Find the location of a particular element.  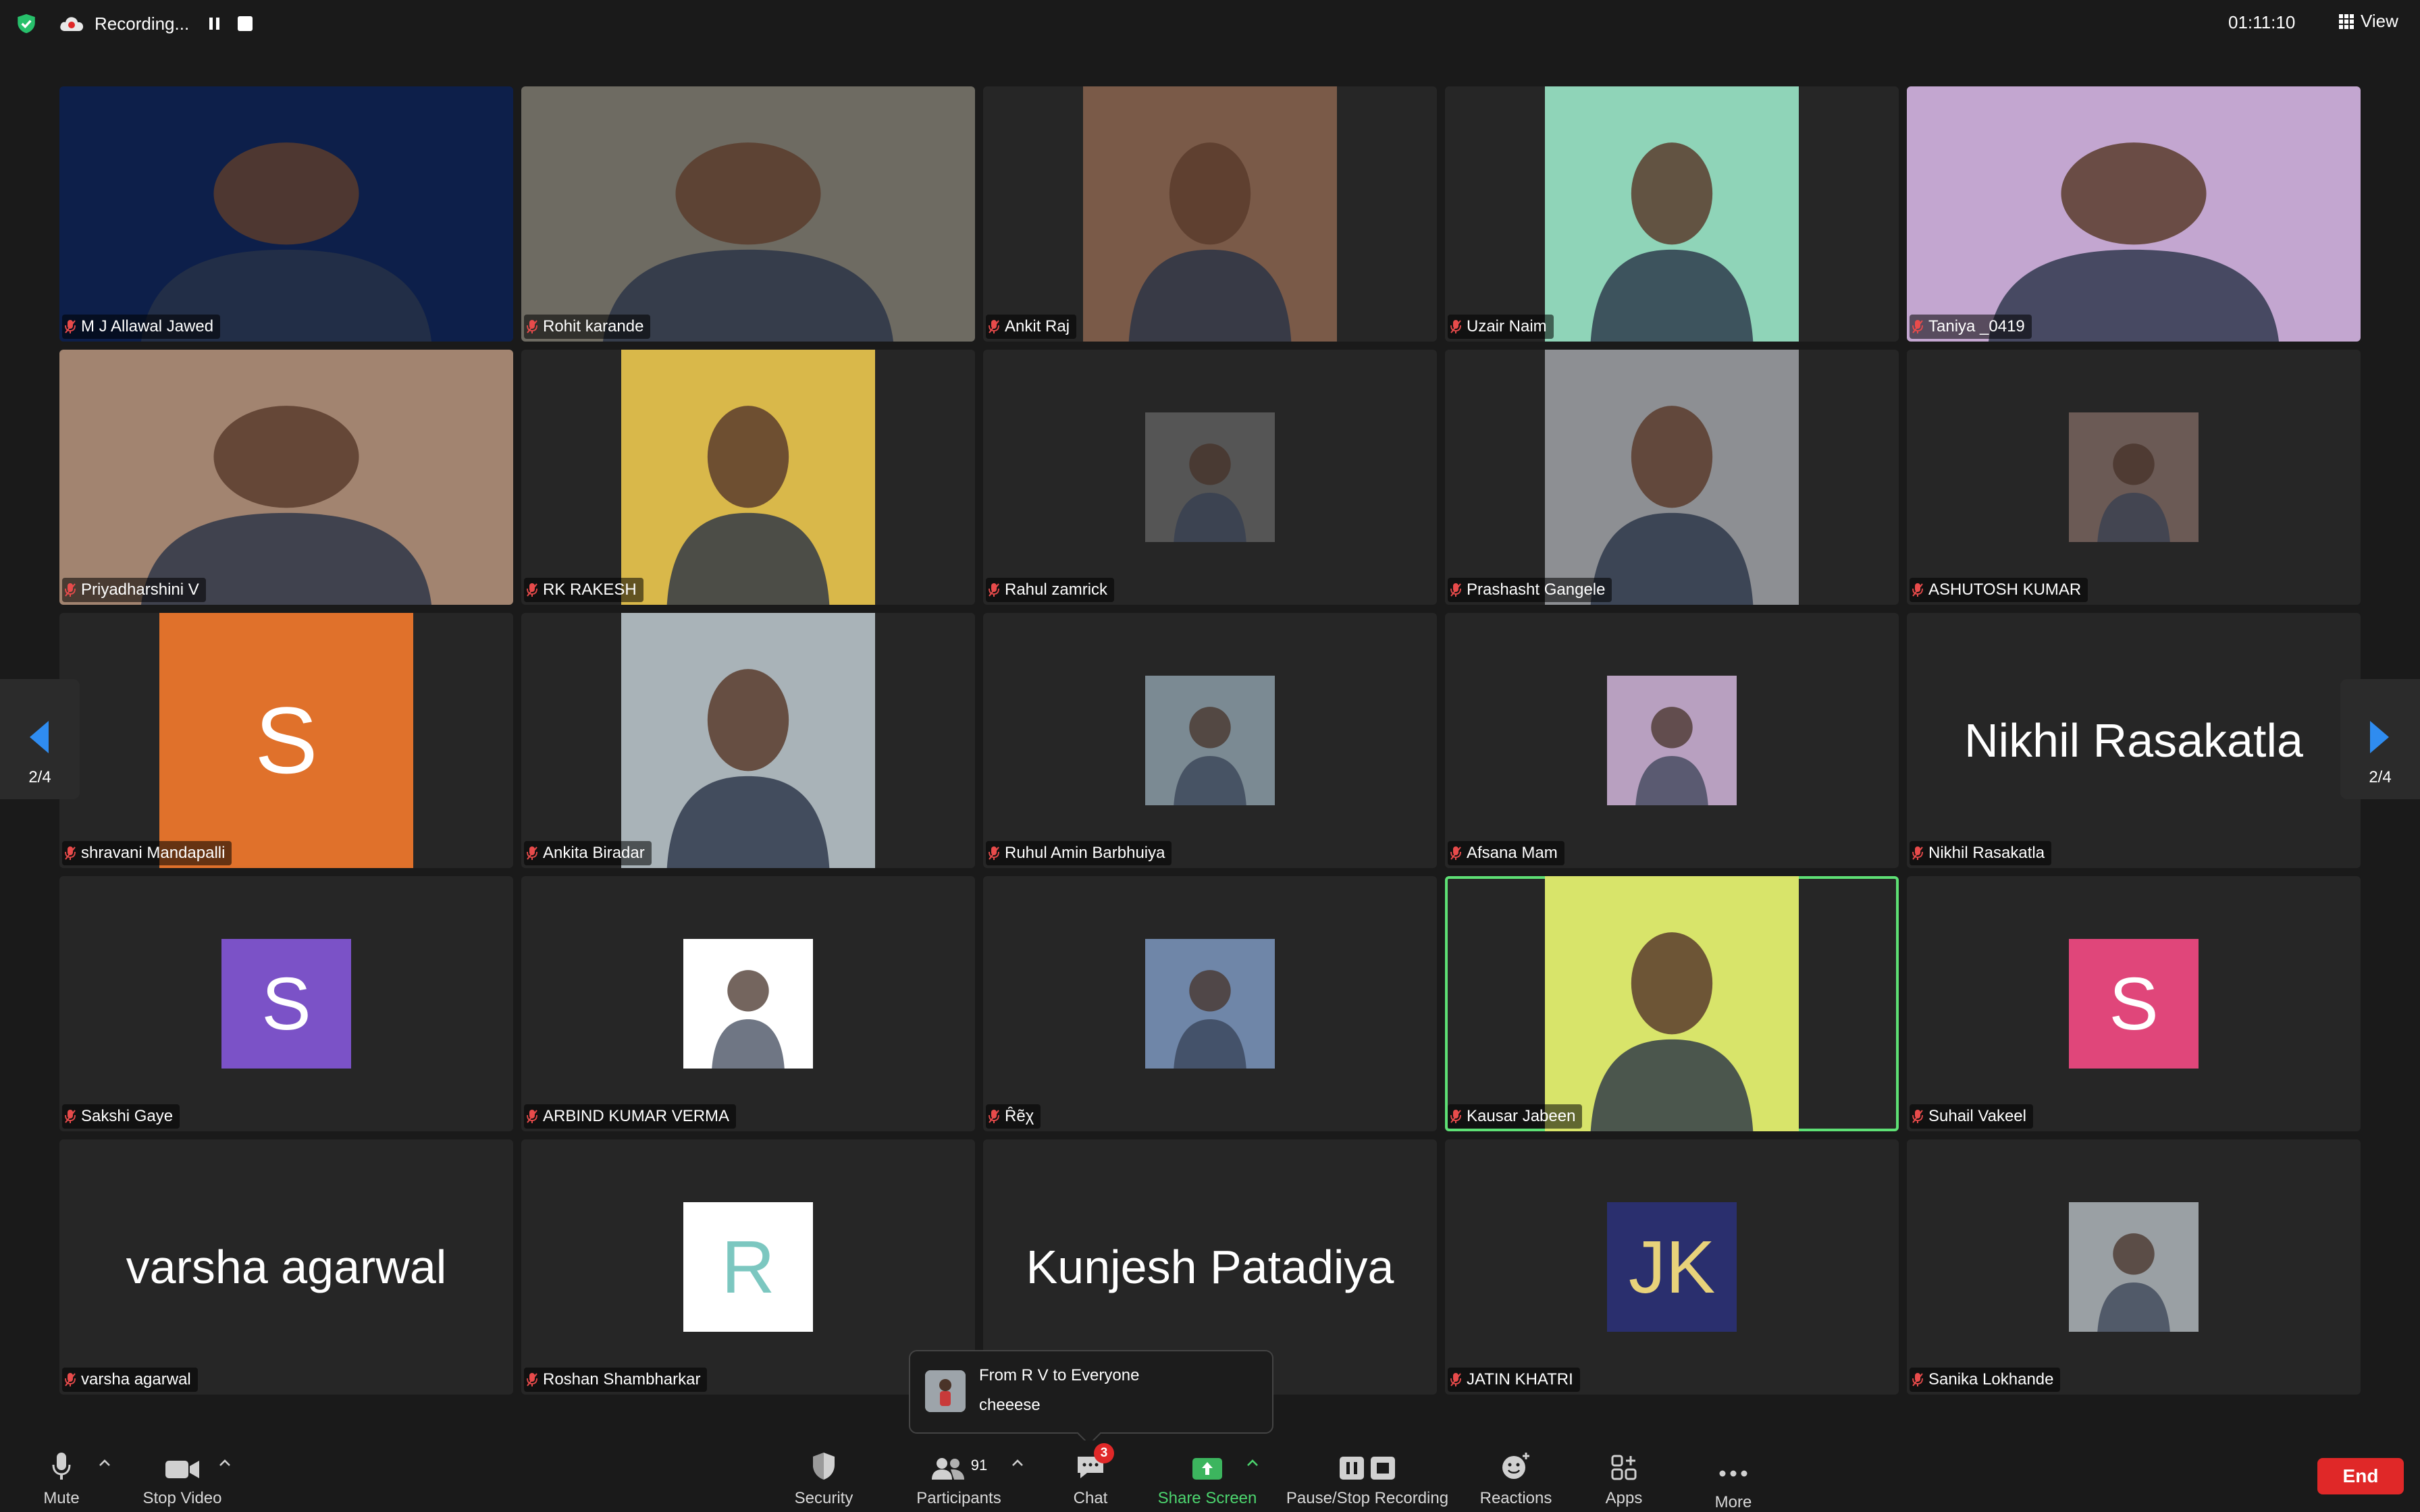

participant-name: Suhail Vakeel is located at coordinates (1977, 1116).